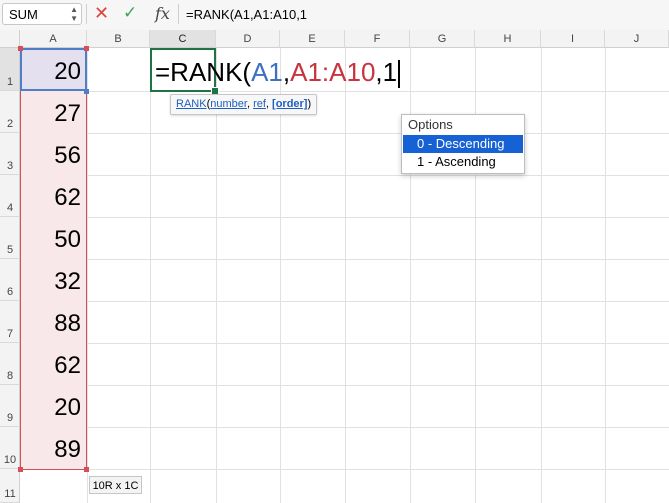 This screenshot has height=503, width=669. I want to click on text-caret, so click(399, 74).